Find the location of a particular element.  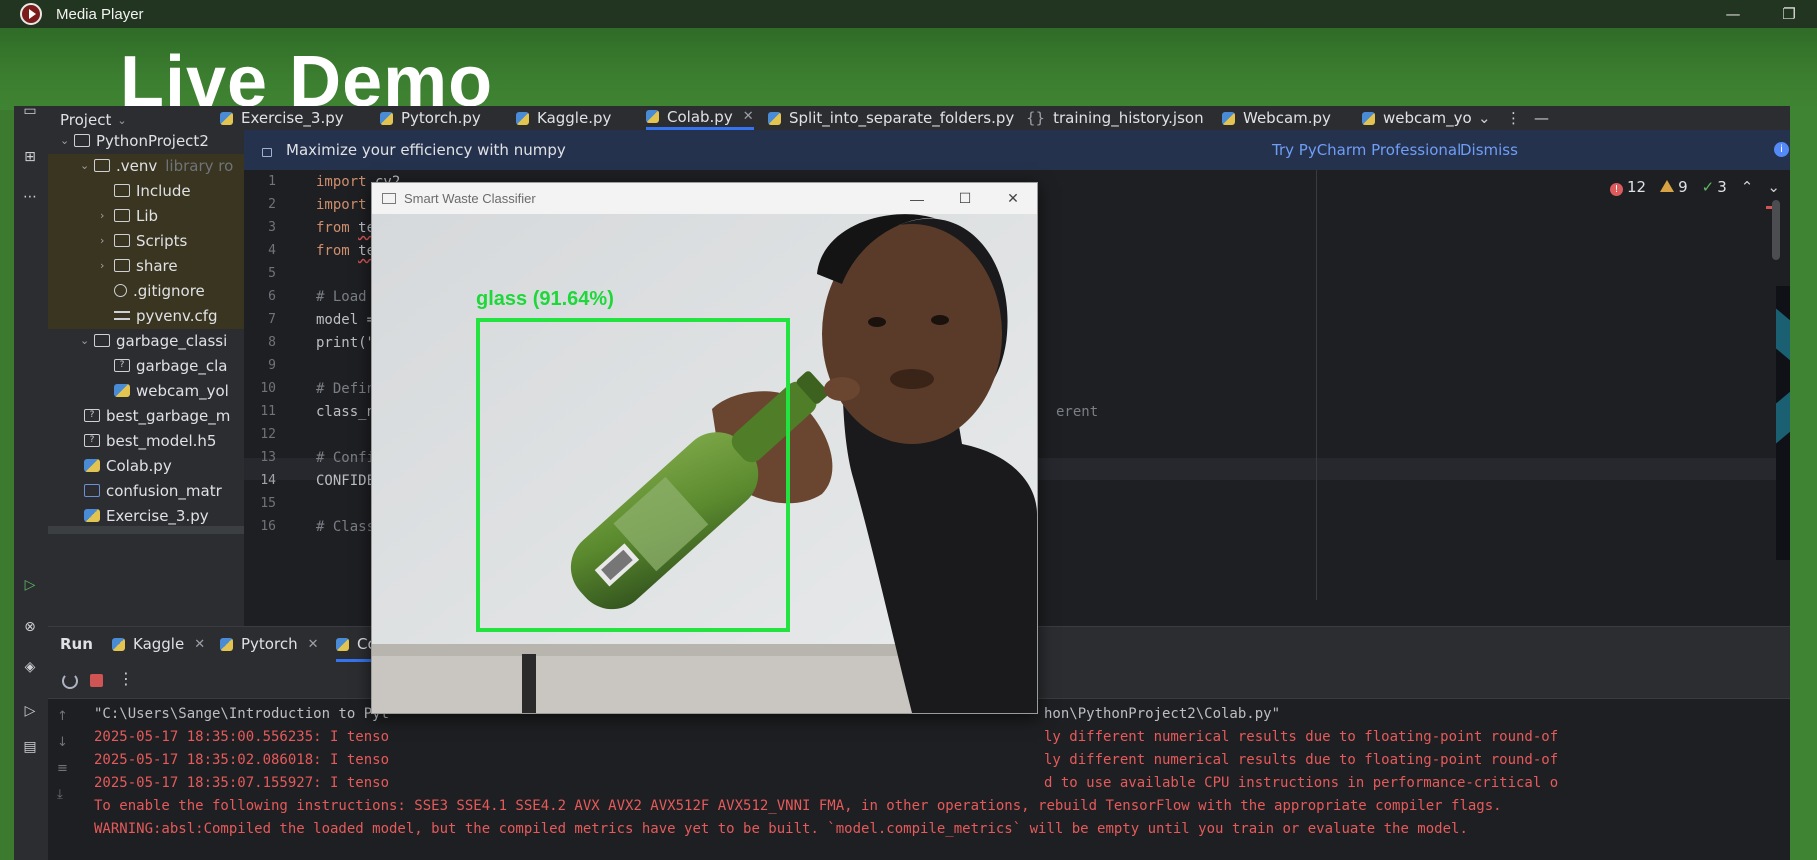

tree-item-colab: Colab.py is located at coordinates (128, 465).